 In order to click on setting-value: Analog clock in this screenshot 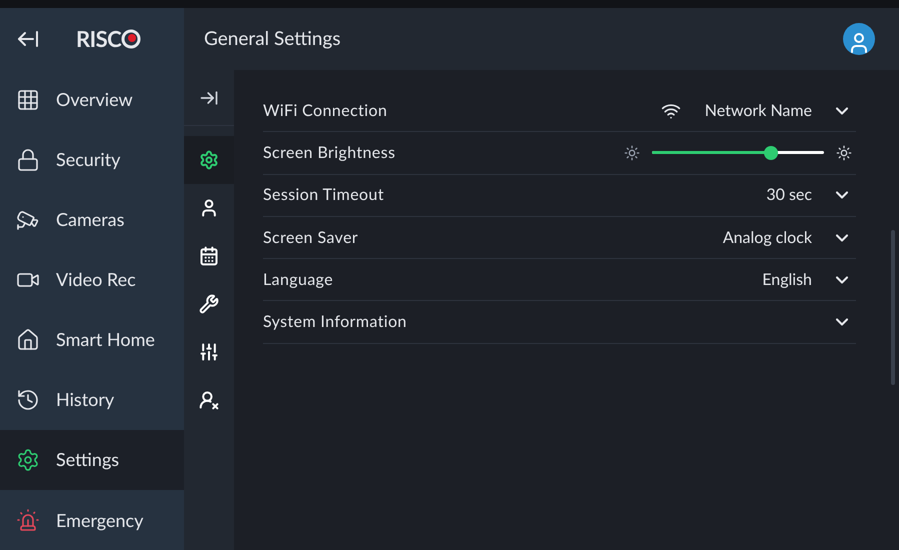, I will do `click(767, 237)`.